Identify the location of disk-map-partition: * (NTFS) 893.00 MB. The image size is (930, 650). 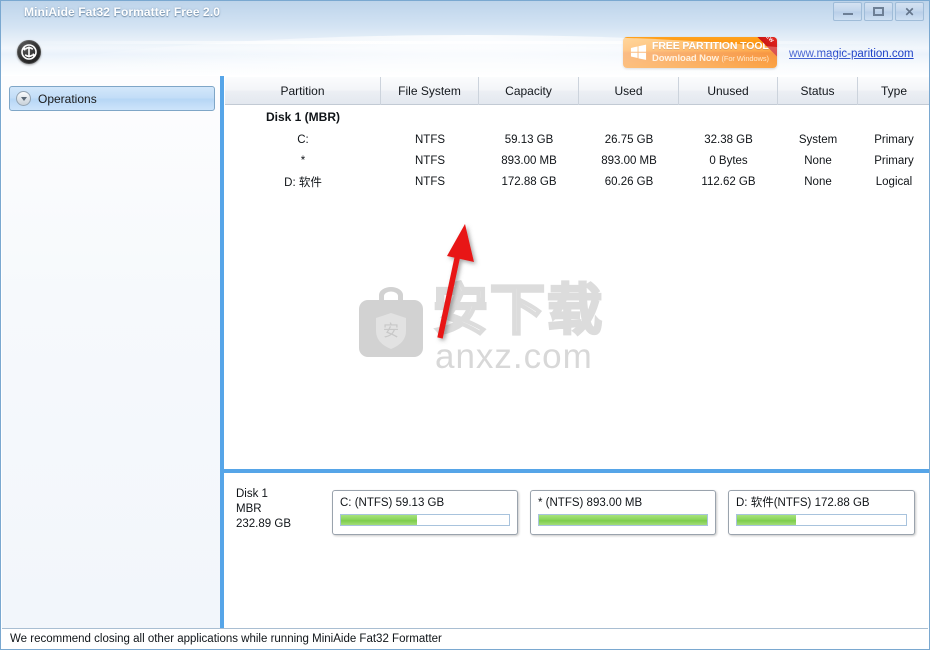
(623, 512).